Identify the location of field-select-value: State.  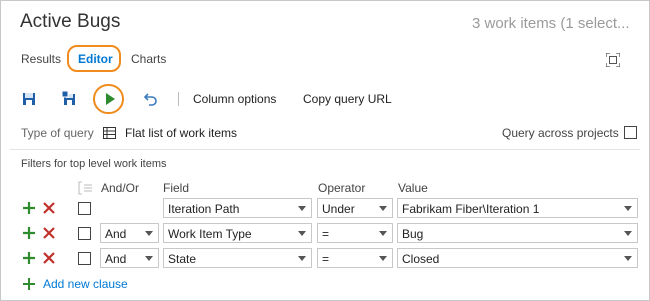
(182, 259).